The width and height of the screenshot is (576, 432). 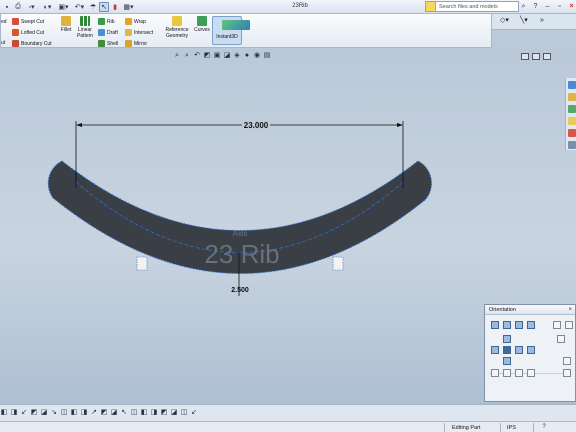 What do you see at coordinates (194, 413) in the screenshot?
I see `tool-20-icon: ↙` at bounding box center [194, 413].